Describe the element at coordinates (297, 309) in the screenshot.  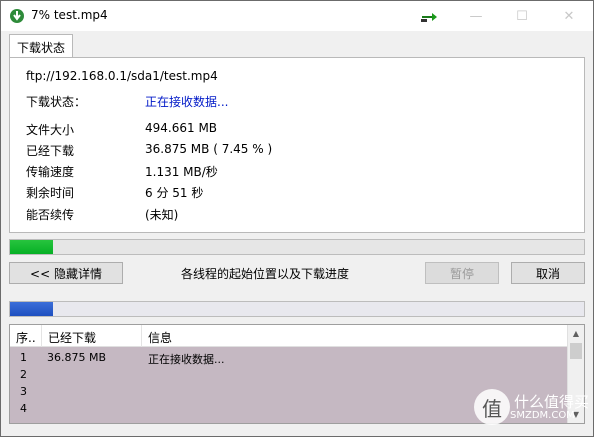
I see `thread-progress-bar` at that location.